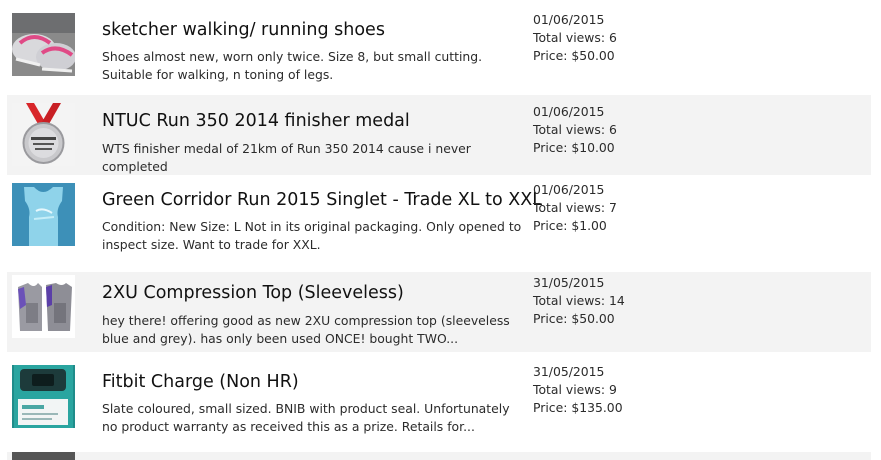 The height and width of the screenshot is (460, 881). I want to click on listing-meta: 01/06/2015 Total views: 7 Price: $1.00, so click(575, 208).